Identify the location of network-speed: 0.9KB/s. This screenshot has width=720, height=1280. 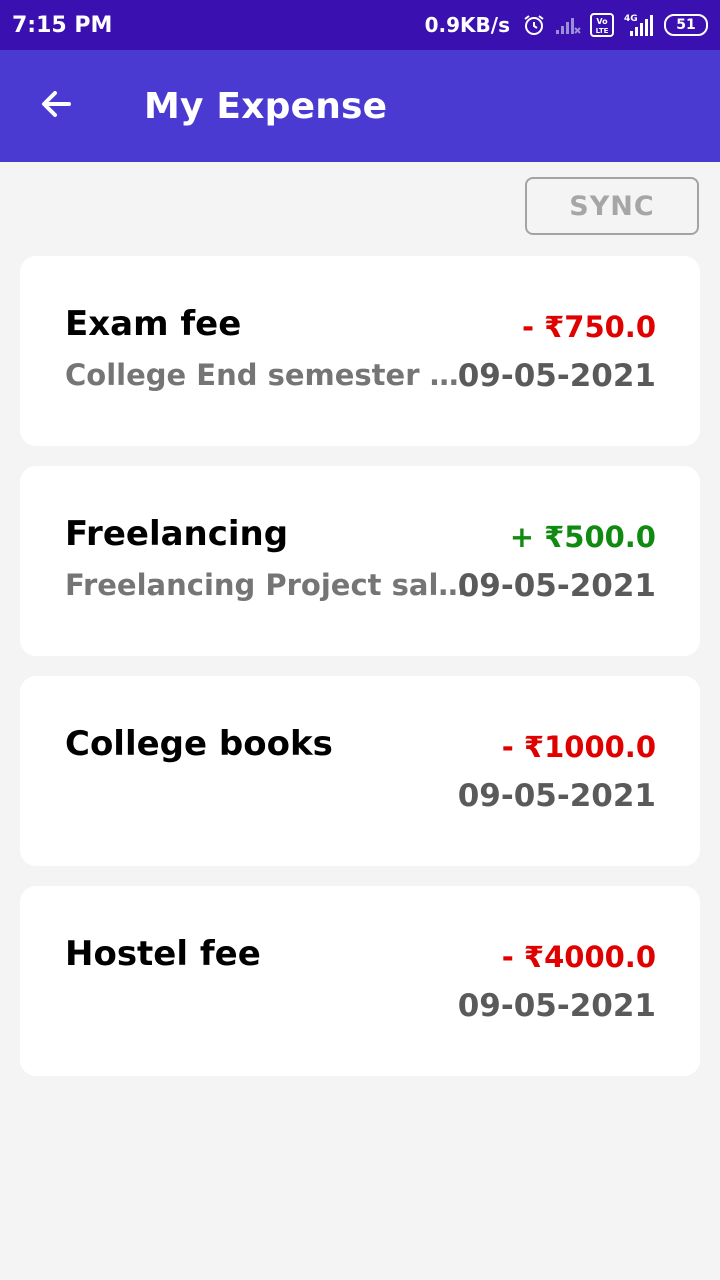
(467, 25).